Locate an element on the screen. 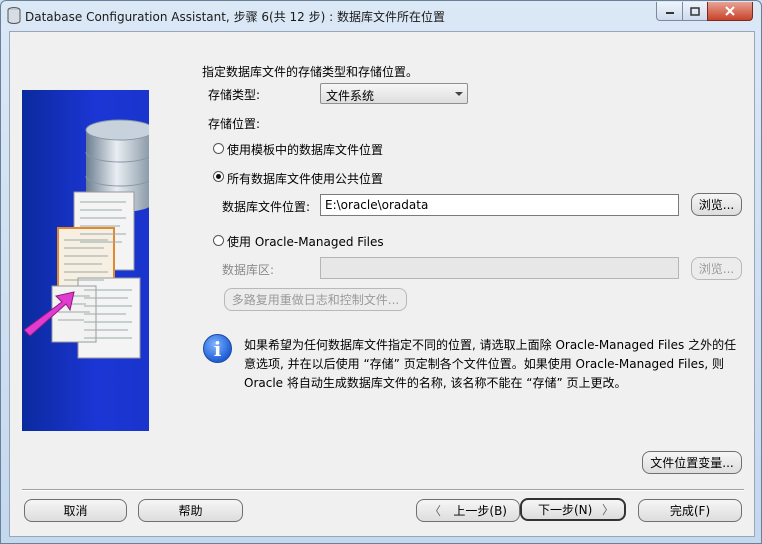  option-omf-label: 使用 Oracle-Managed Files is located at coordinates (305, 241).